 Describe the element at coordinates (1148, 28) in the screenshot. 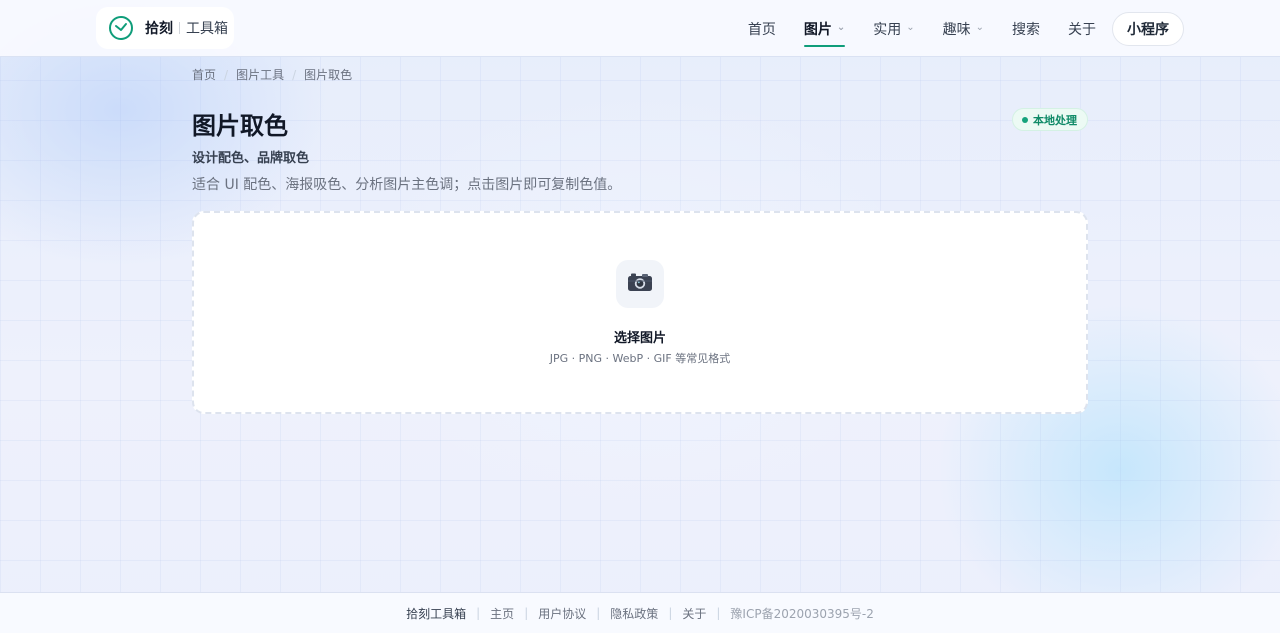

I see `mini-program-button: 小程序` at that location.